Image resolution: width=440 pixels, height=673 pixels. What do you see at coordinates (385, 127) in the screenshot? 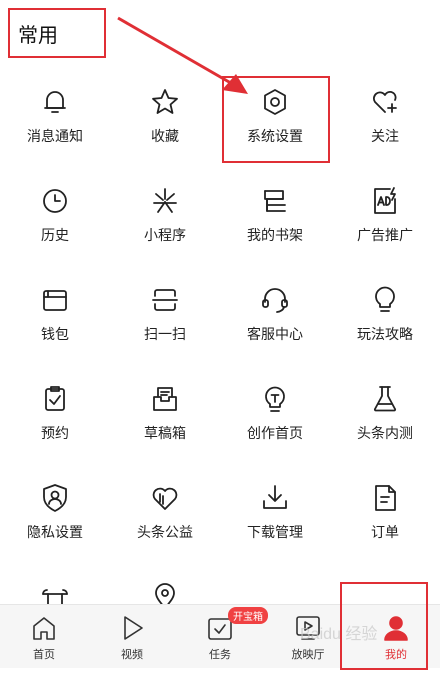
I see `grid-item-follow: 关注` at bounding box center [385, 127].